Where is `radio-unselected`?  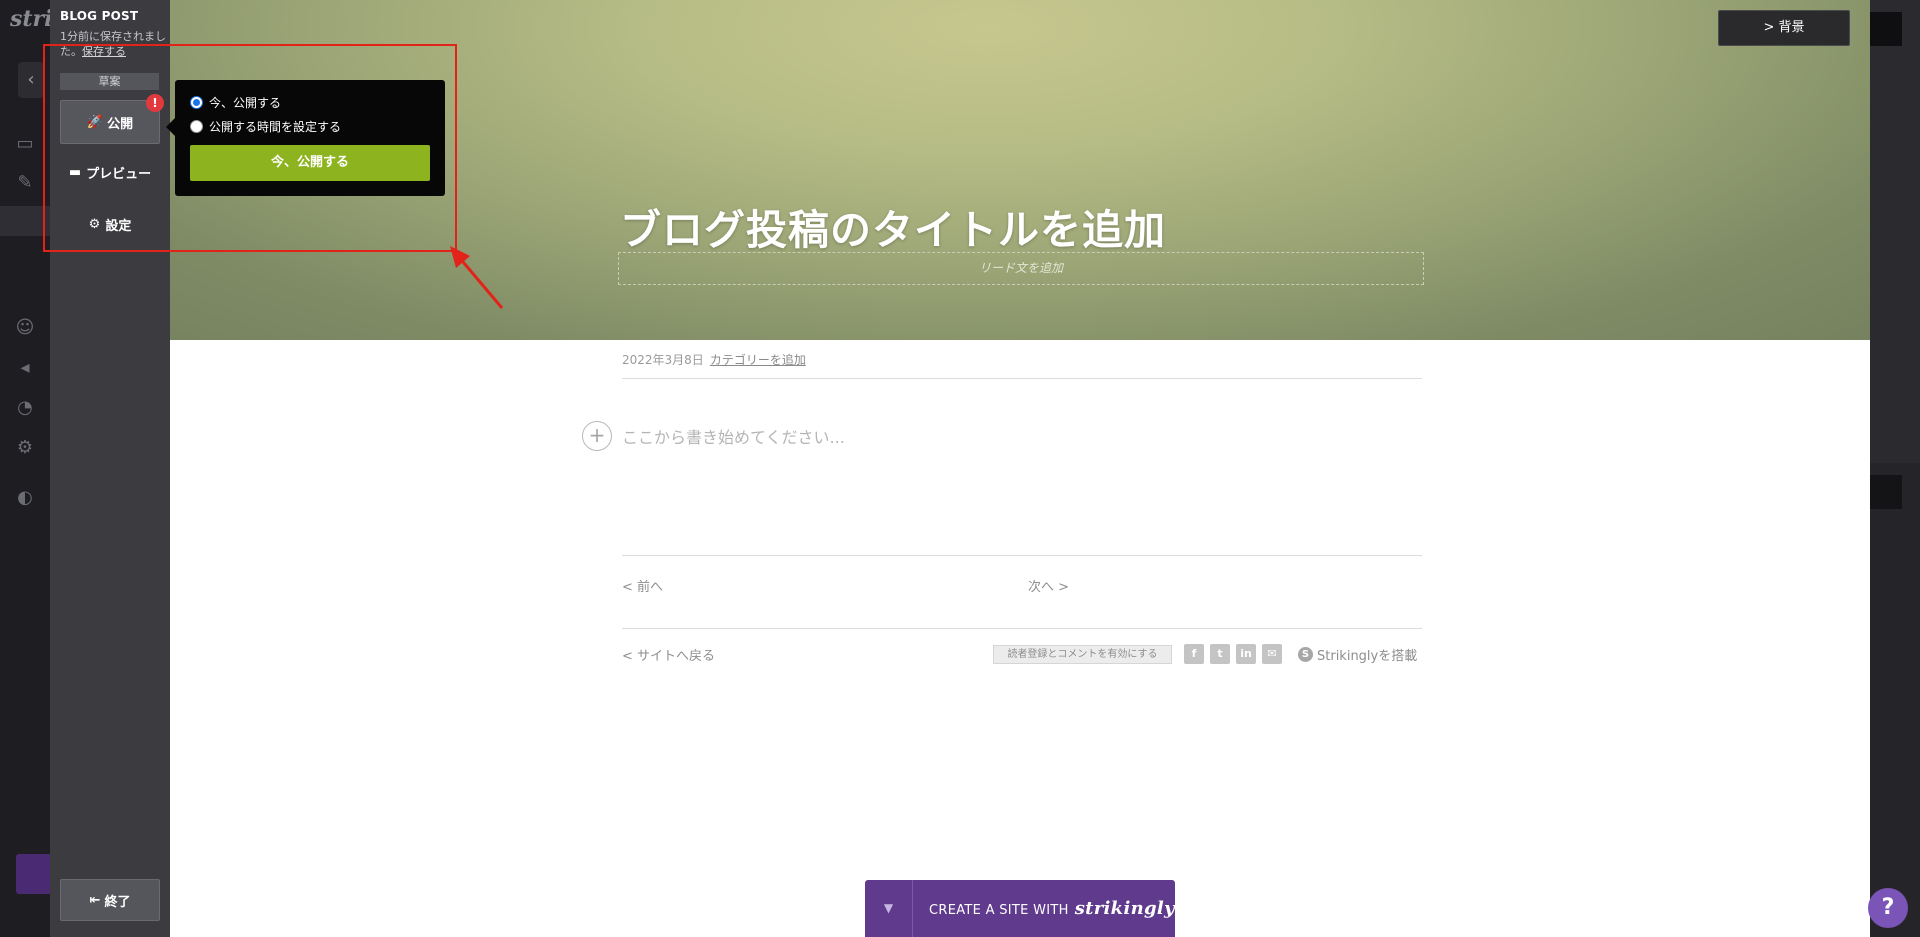
radio-unselected is located at coordinates (196, 126).